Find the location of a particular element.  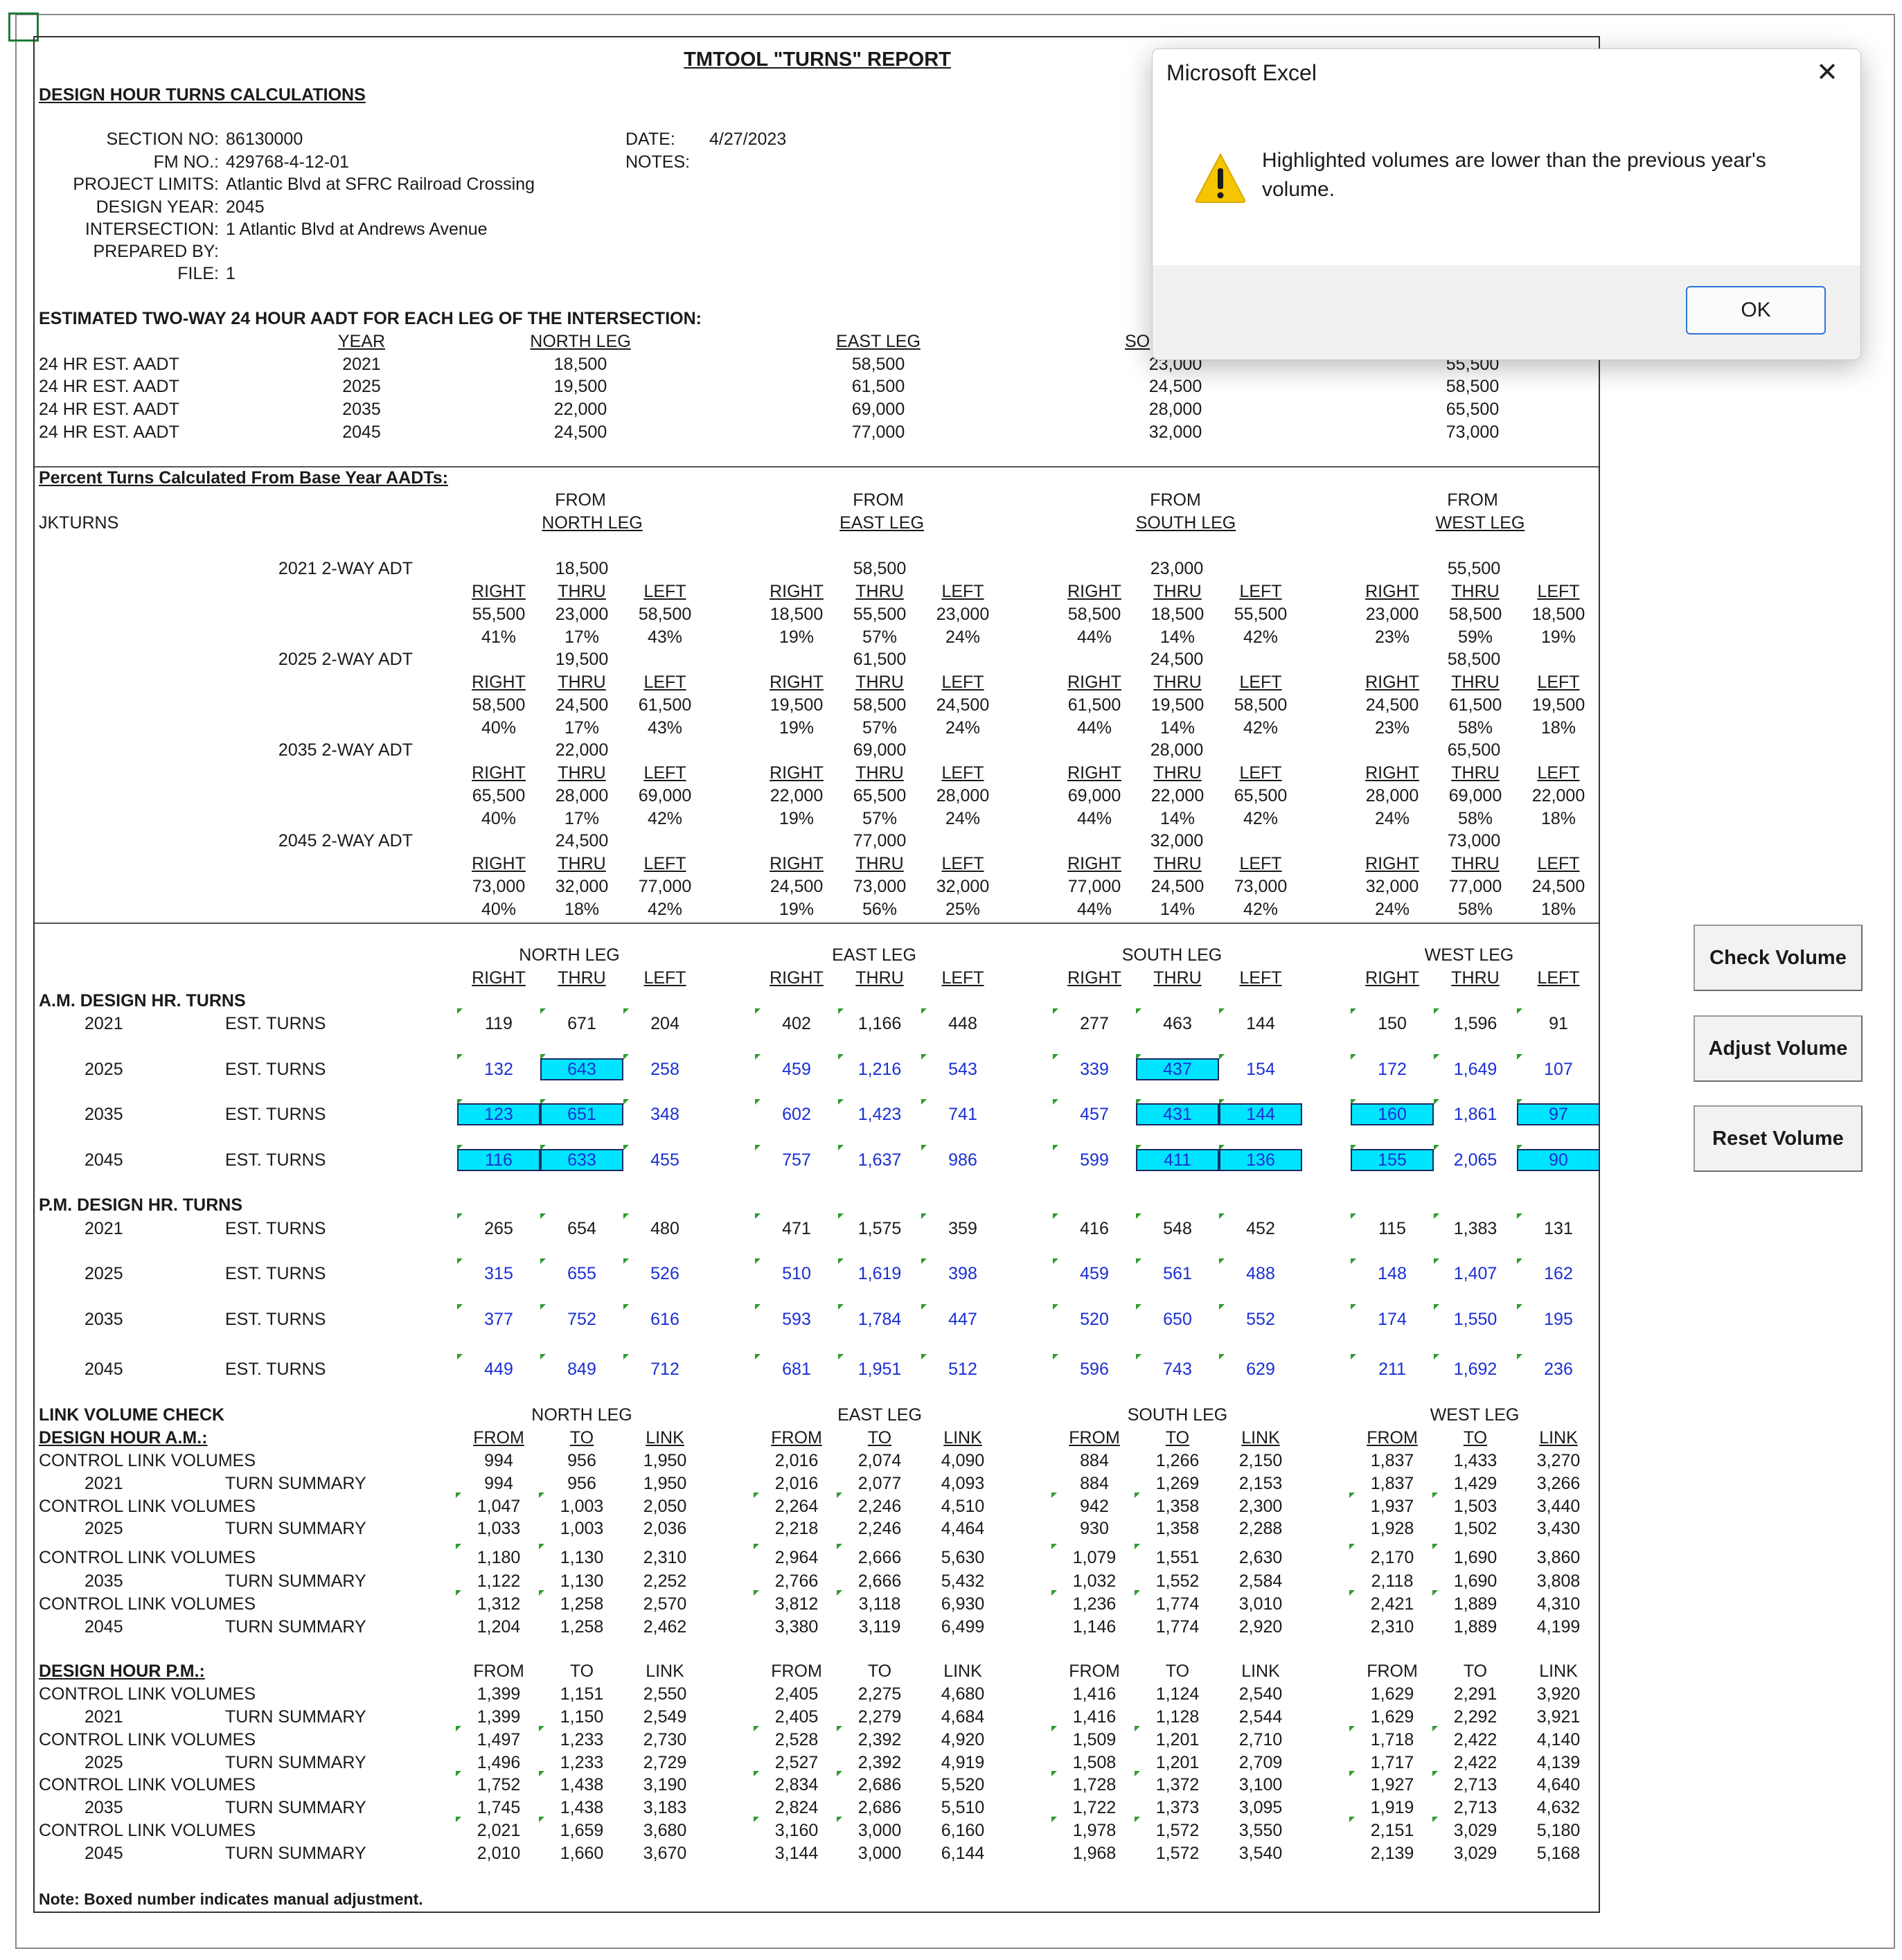

turn-volume: 1,596 is located at coordinates (1475, 1024).